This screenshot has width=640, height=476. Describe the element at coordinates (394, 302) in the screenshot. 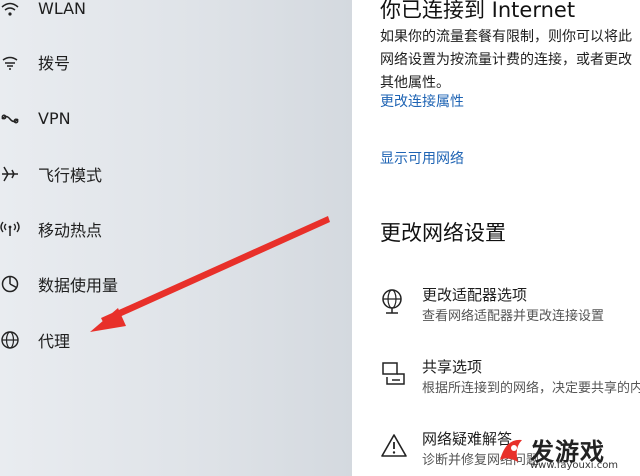

I see `adapter-icon` at that location.